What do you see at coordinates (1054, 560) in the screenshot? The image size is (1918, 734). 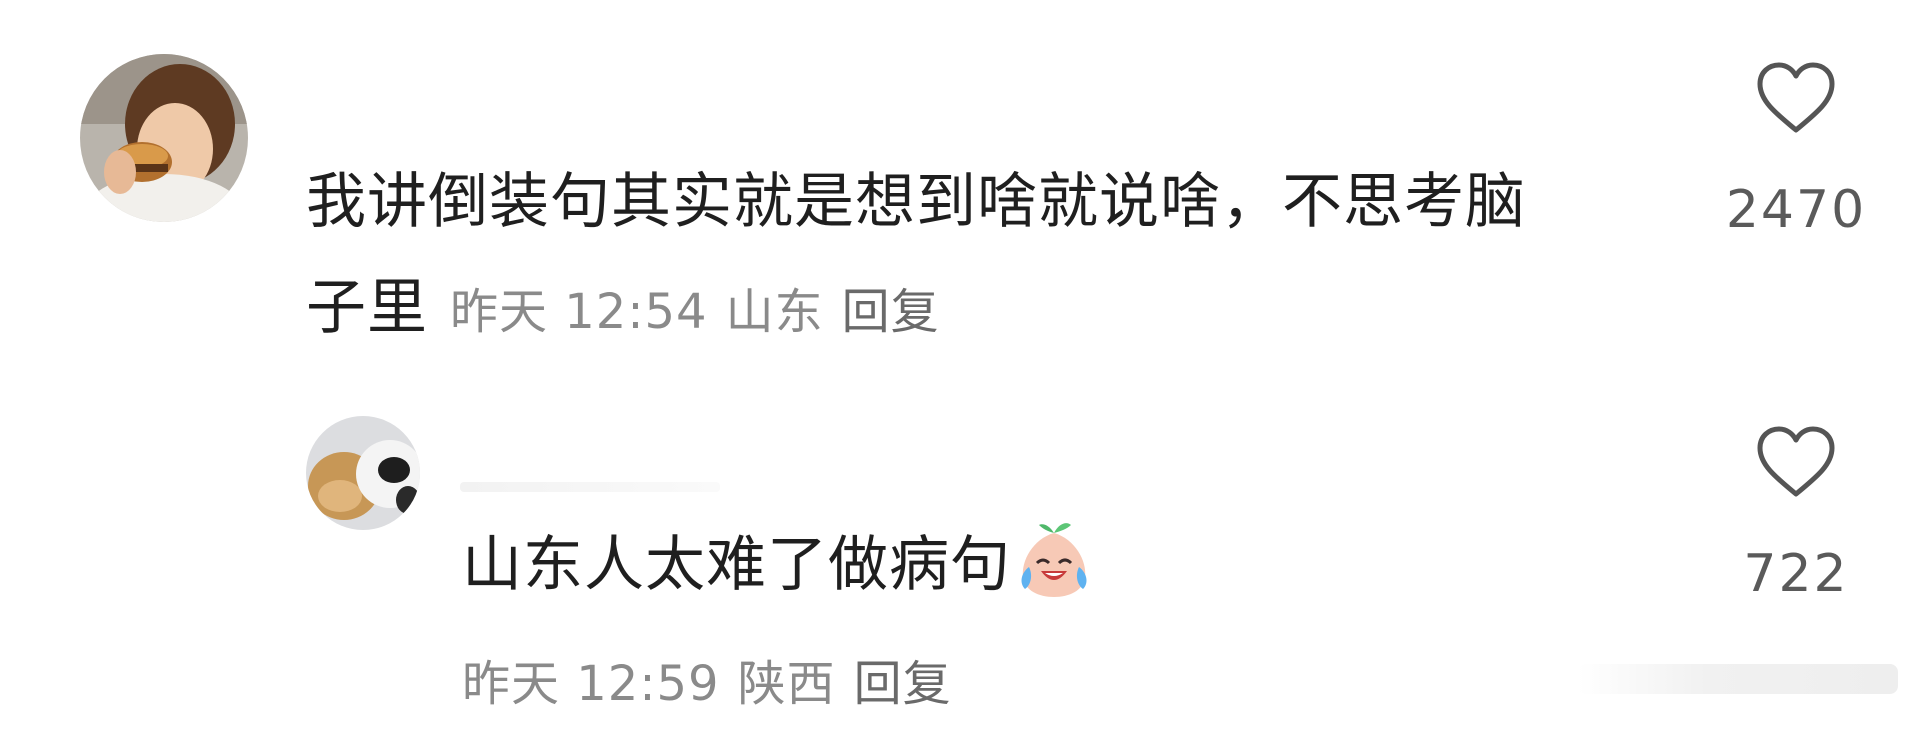 I see `crying-laughing-peach-emoji` at bounding box center [1054, 560].